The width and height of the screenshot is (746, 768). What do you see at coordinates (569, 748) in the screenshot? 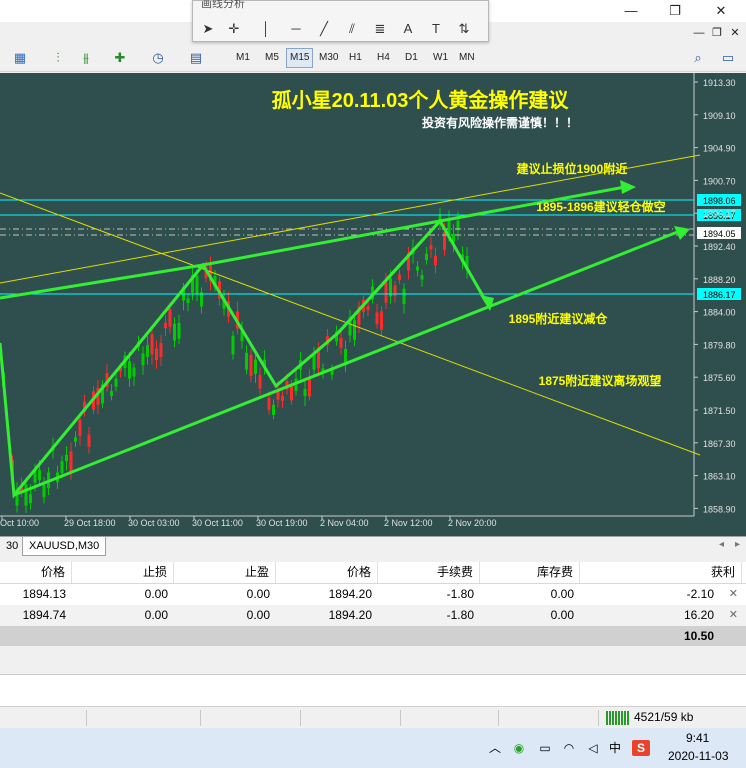
I see `wifi-icon: ◠` at bounding box center [569, 748].